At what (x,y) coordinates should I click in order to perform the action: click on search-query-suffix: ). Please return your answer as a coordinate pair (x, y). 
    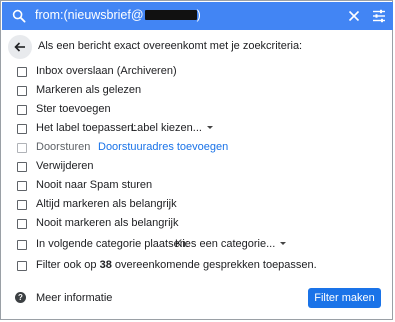
    Looking at the image, I should click on (198, 15).